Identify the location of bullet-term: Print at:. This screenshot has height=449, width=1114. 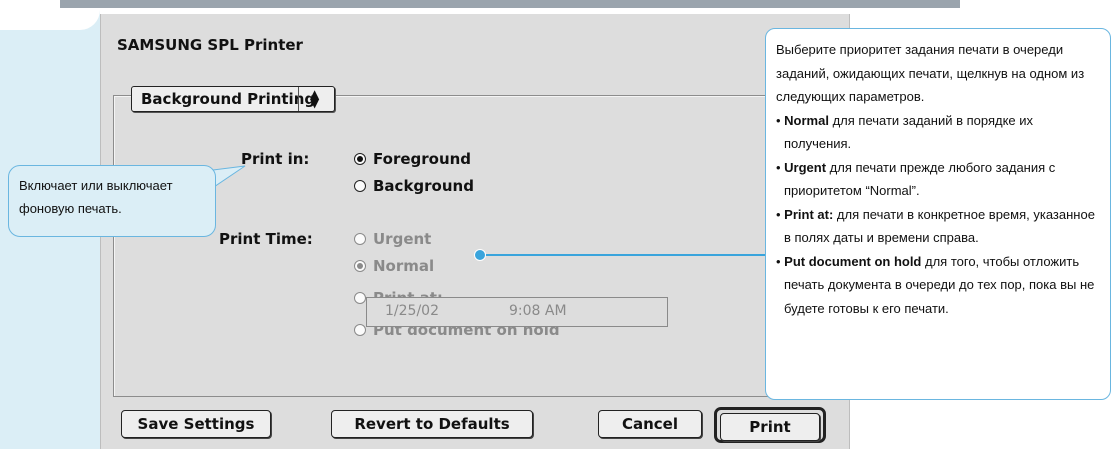
(809, 214).